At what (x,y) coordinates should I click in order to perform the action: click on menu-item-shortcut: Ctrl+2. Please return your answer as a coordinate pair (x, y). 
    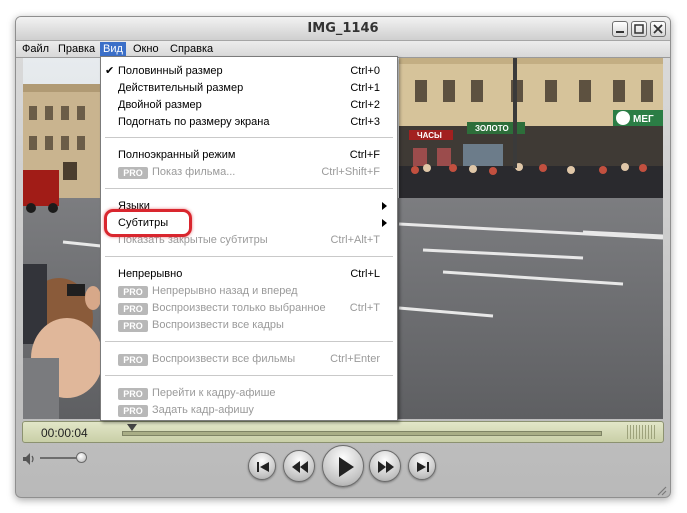
    Looking at the image, I should click on (365, 105).